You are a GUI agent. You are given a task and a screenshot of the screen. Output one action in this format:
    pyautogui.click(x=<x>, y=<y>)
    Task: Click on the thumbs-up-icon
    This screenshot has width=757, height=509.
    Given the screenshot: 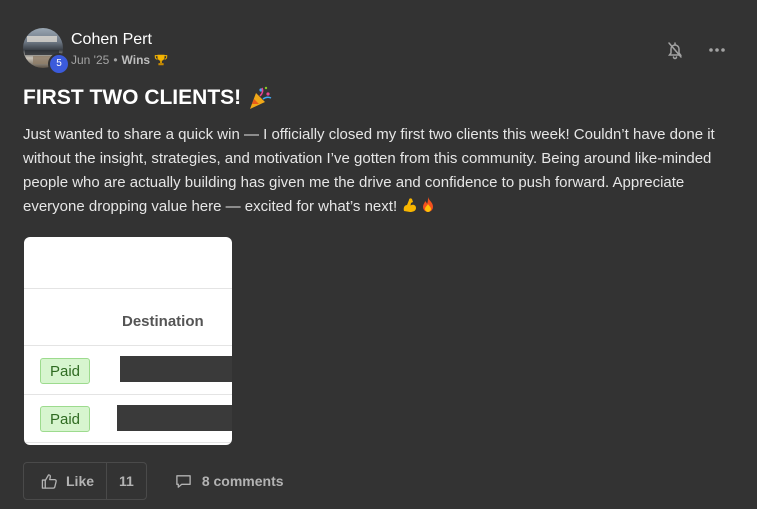 What is the action you would take?
    pyautogui.click(x=49, y=481)
    